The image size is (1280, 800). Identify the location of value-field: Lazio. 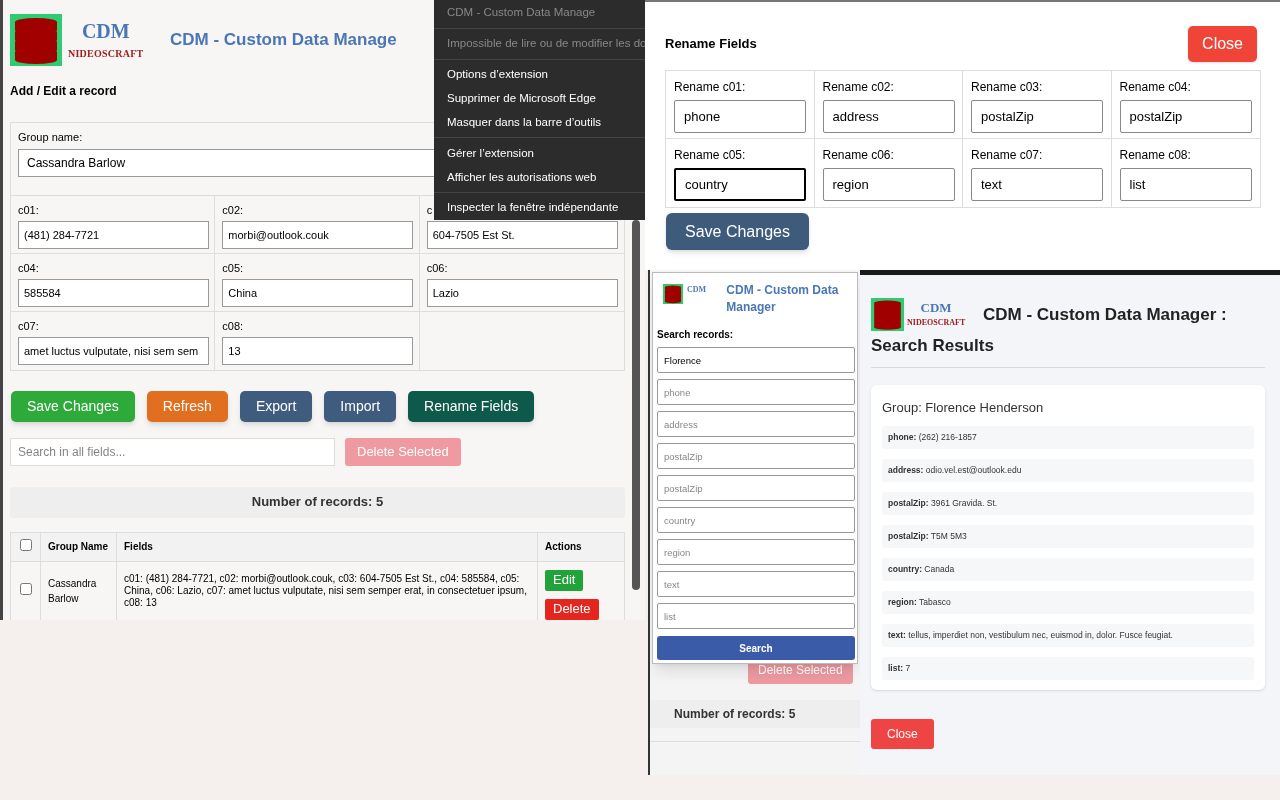
(522, 293).